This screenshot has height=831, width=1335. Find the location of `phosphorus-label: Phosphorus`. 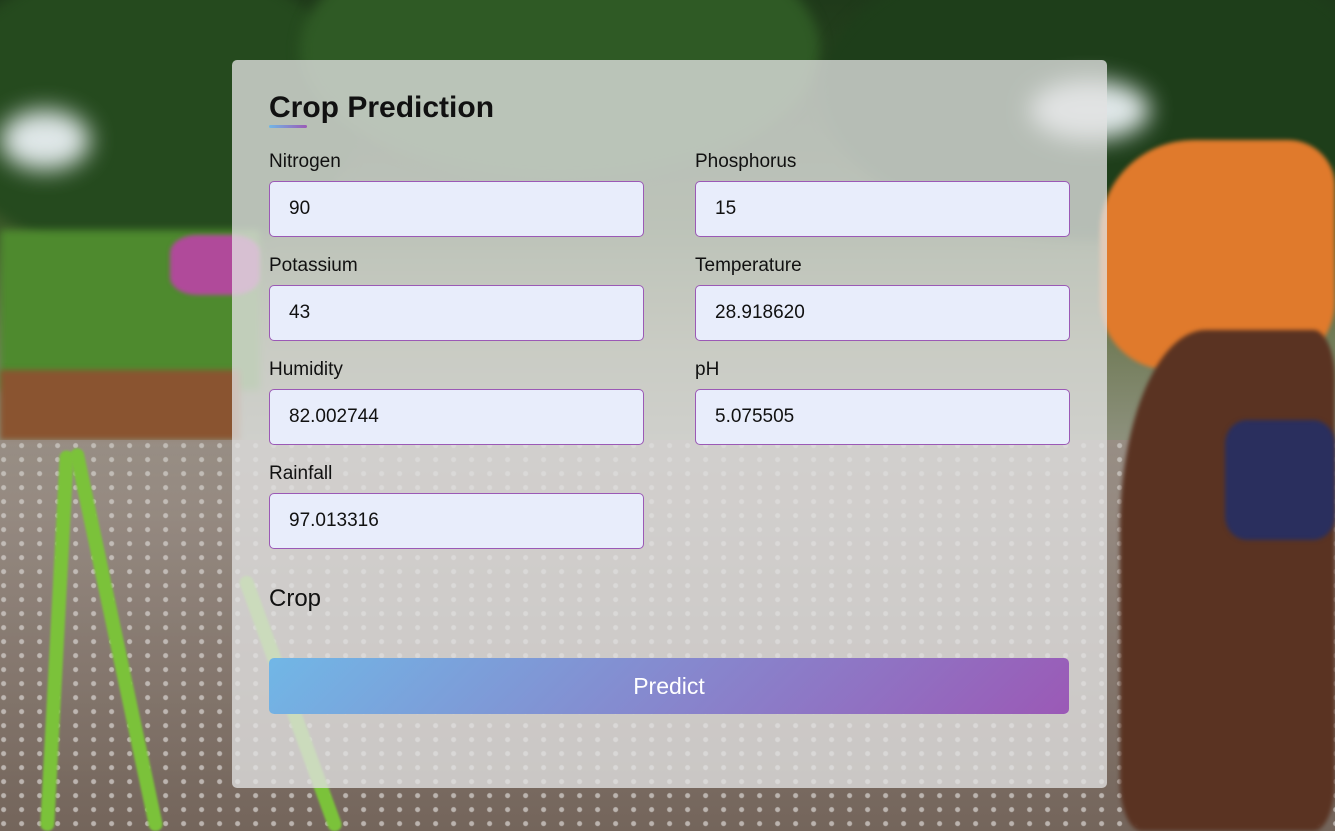

phosphorus-label: Phosphorus is located at coordinates (746, 161).